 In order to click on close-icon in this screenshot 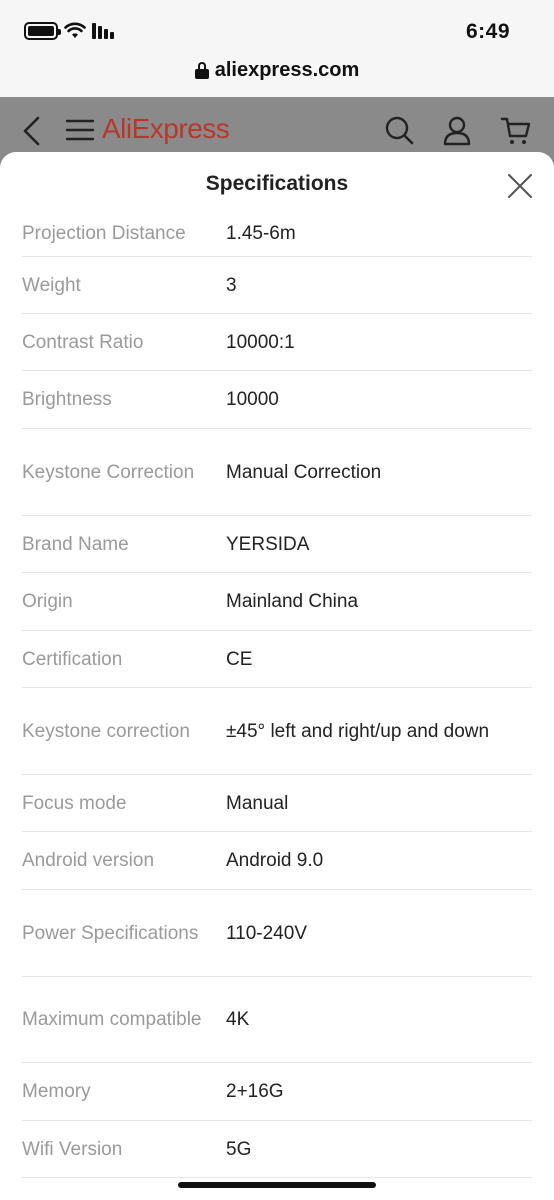, I will do `click(520, 186)`.